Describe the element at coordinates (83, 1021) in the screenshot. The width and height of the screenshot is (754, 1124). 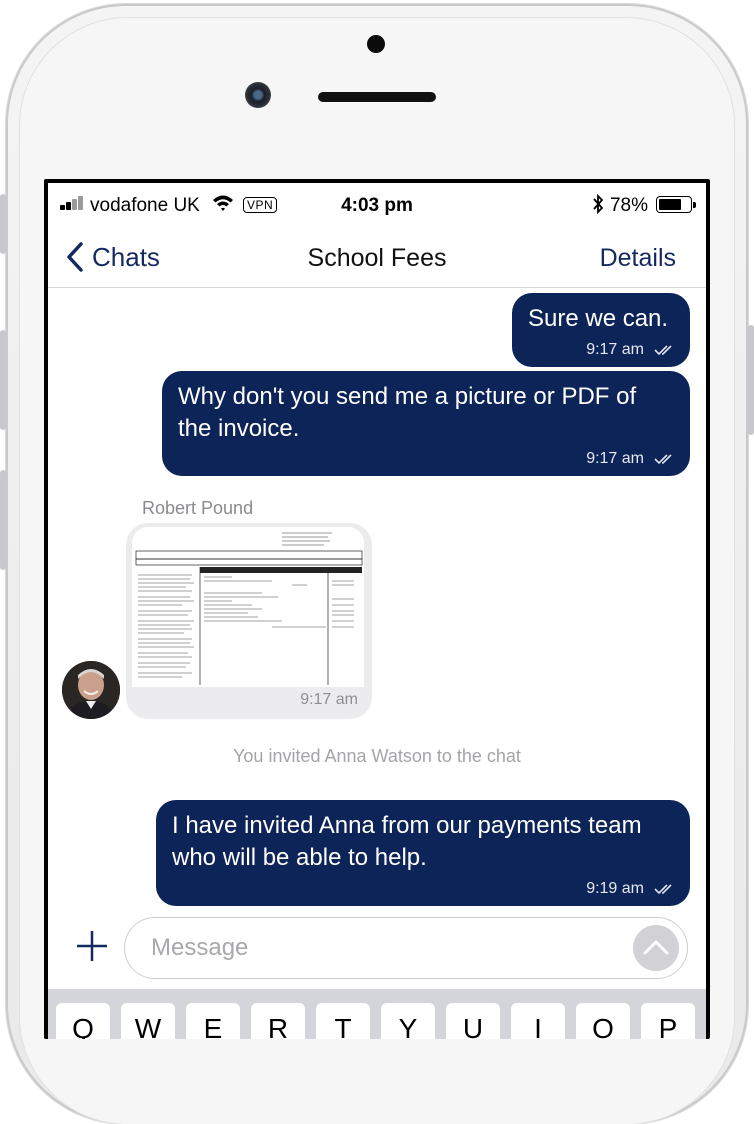
I see `key-q: Q` at that location.